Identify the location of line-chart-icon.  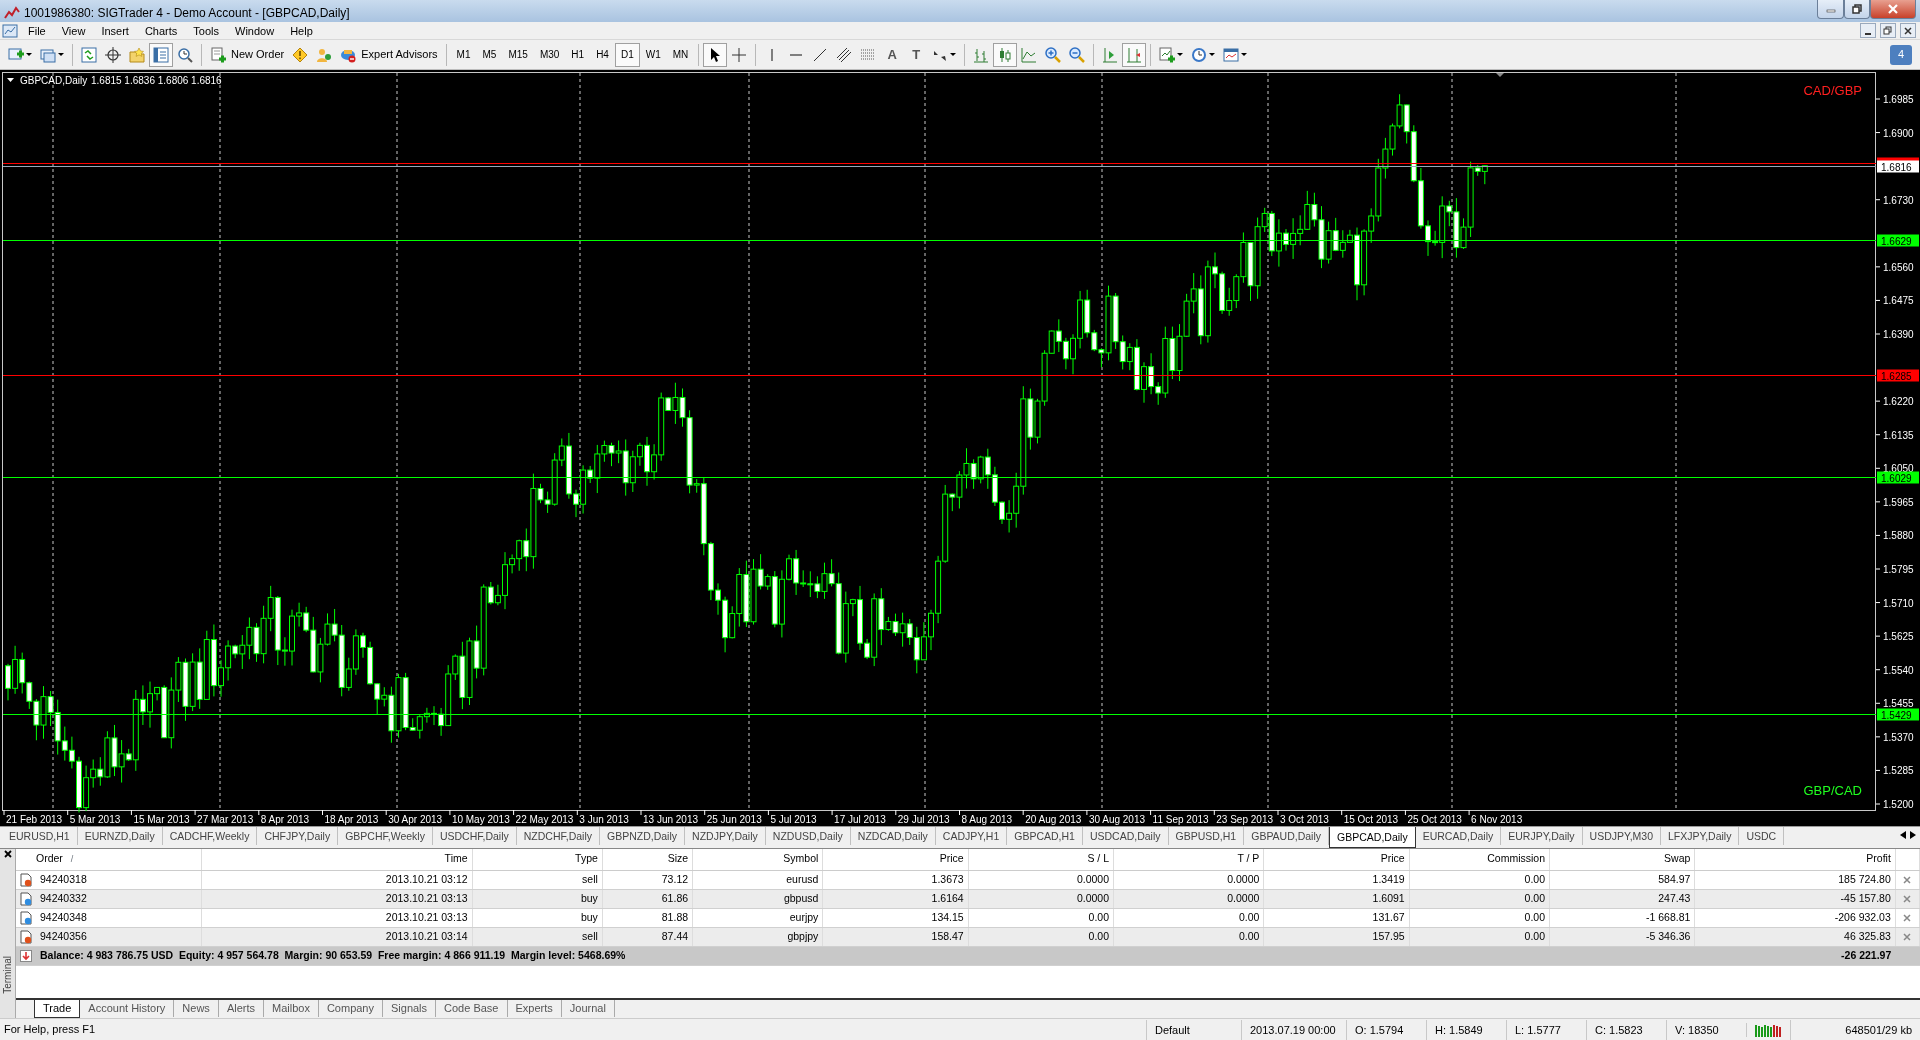
(1029, 54).